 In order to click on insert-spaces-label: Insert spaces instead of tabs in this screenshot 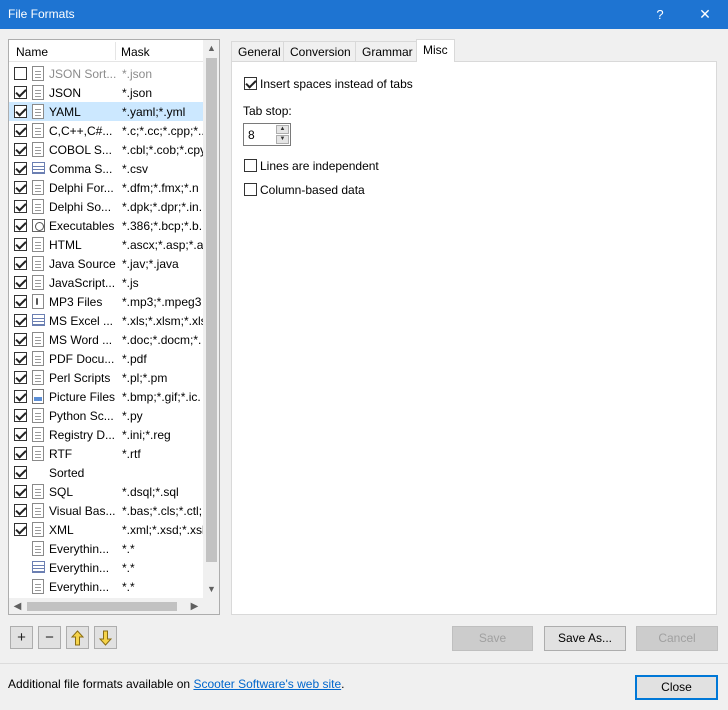, I will do `click(336, 84)`.